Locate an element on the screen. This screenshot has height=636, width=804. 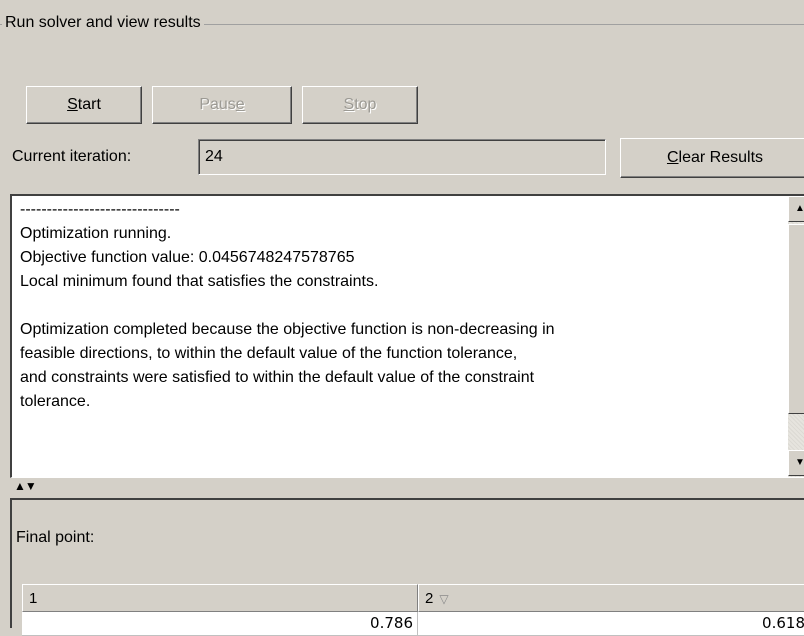
pause-button: Paus e is located at coordinates (222, 105).